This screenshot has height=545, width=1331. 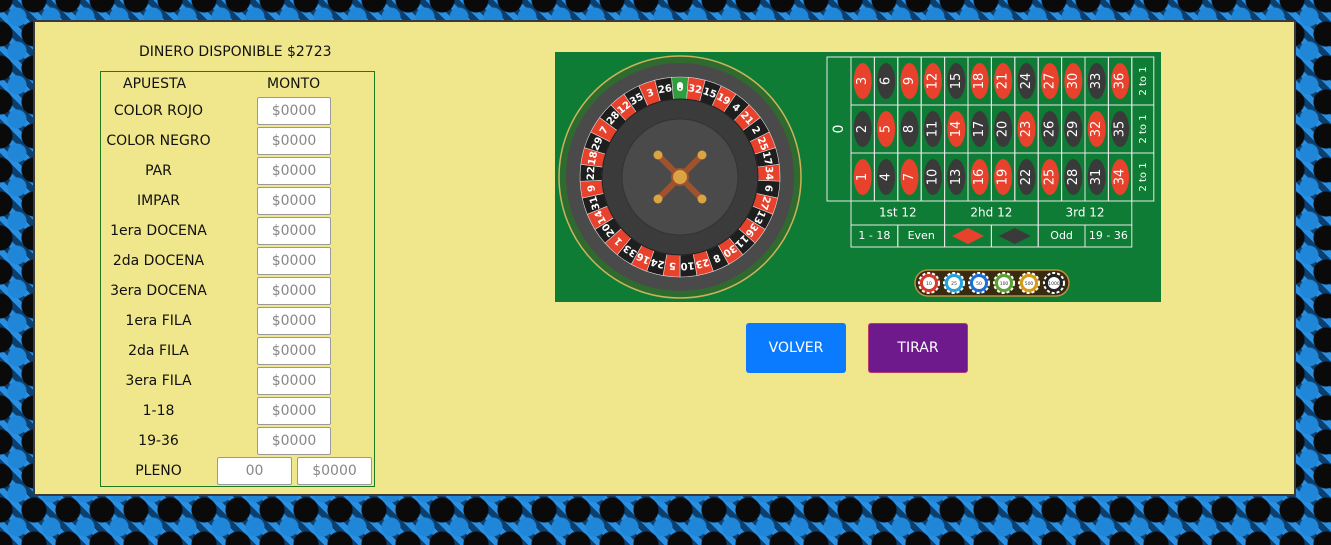 I want to click on number-label: 35, so click(x=1120, y=129).